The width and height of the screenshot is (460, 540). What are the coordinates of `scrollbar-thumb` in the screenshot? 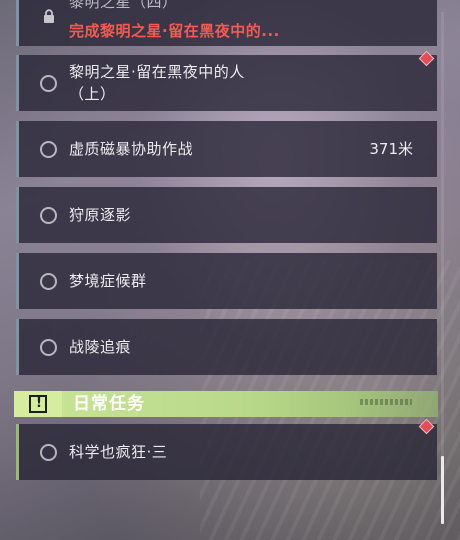 It's located at (442, 490).